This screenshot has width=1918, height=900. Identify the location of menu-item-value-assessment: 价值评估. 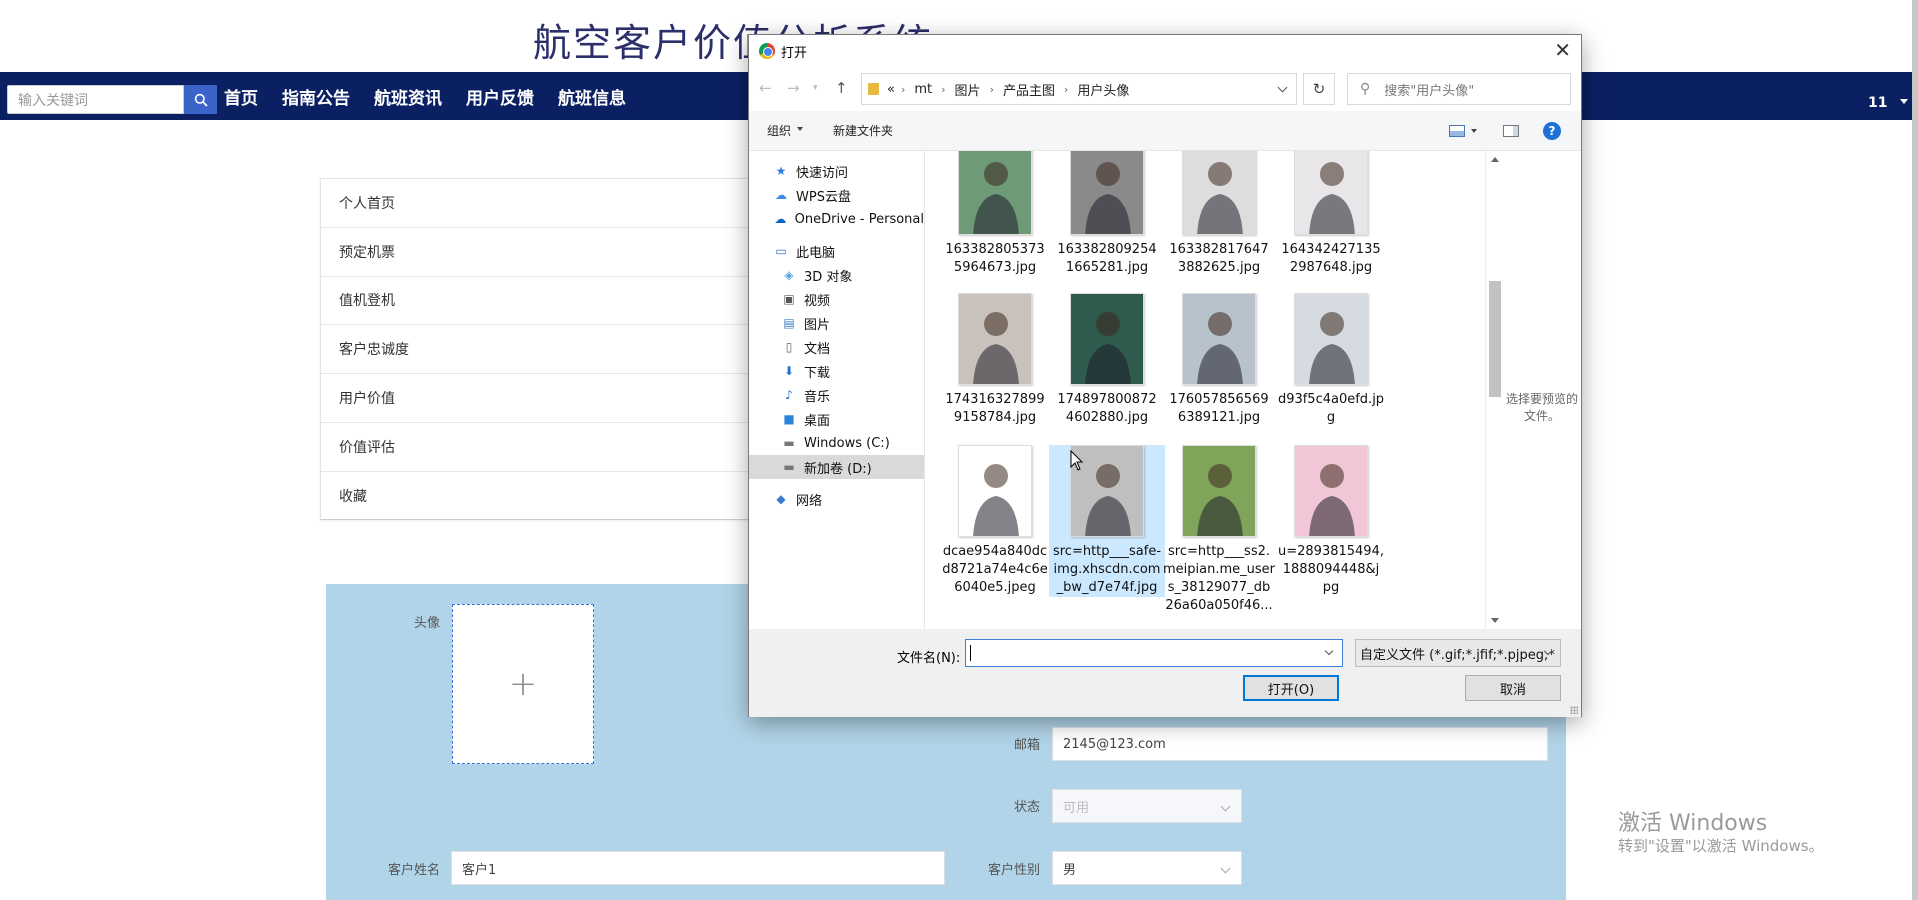
(540, 447).